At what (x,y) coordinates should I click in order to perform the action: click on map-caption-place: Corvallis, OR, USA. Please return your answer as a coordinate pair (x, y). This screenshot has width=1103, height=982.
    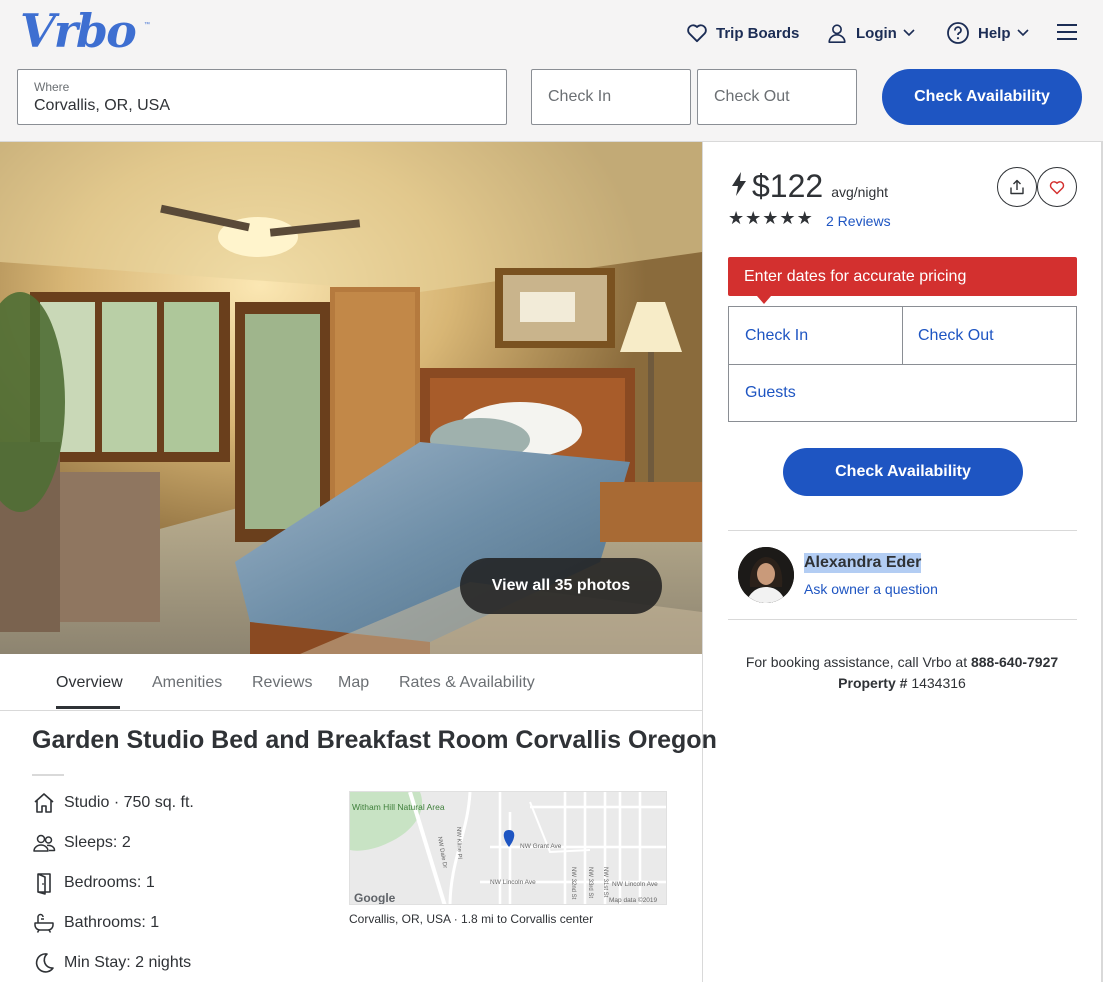
    Looking at the image, I should click on (400, 919).